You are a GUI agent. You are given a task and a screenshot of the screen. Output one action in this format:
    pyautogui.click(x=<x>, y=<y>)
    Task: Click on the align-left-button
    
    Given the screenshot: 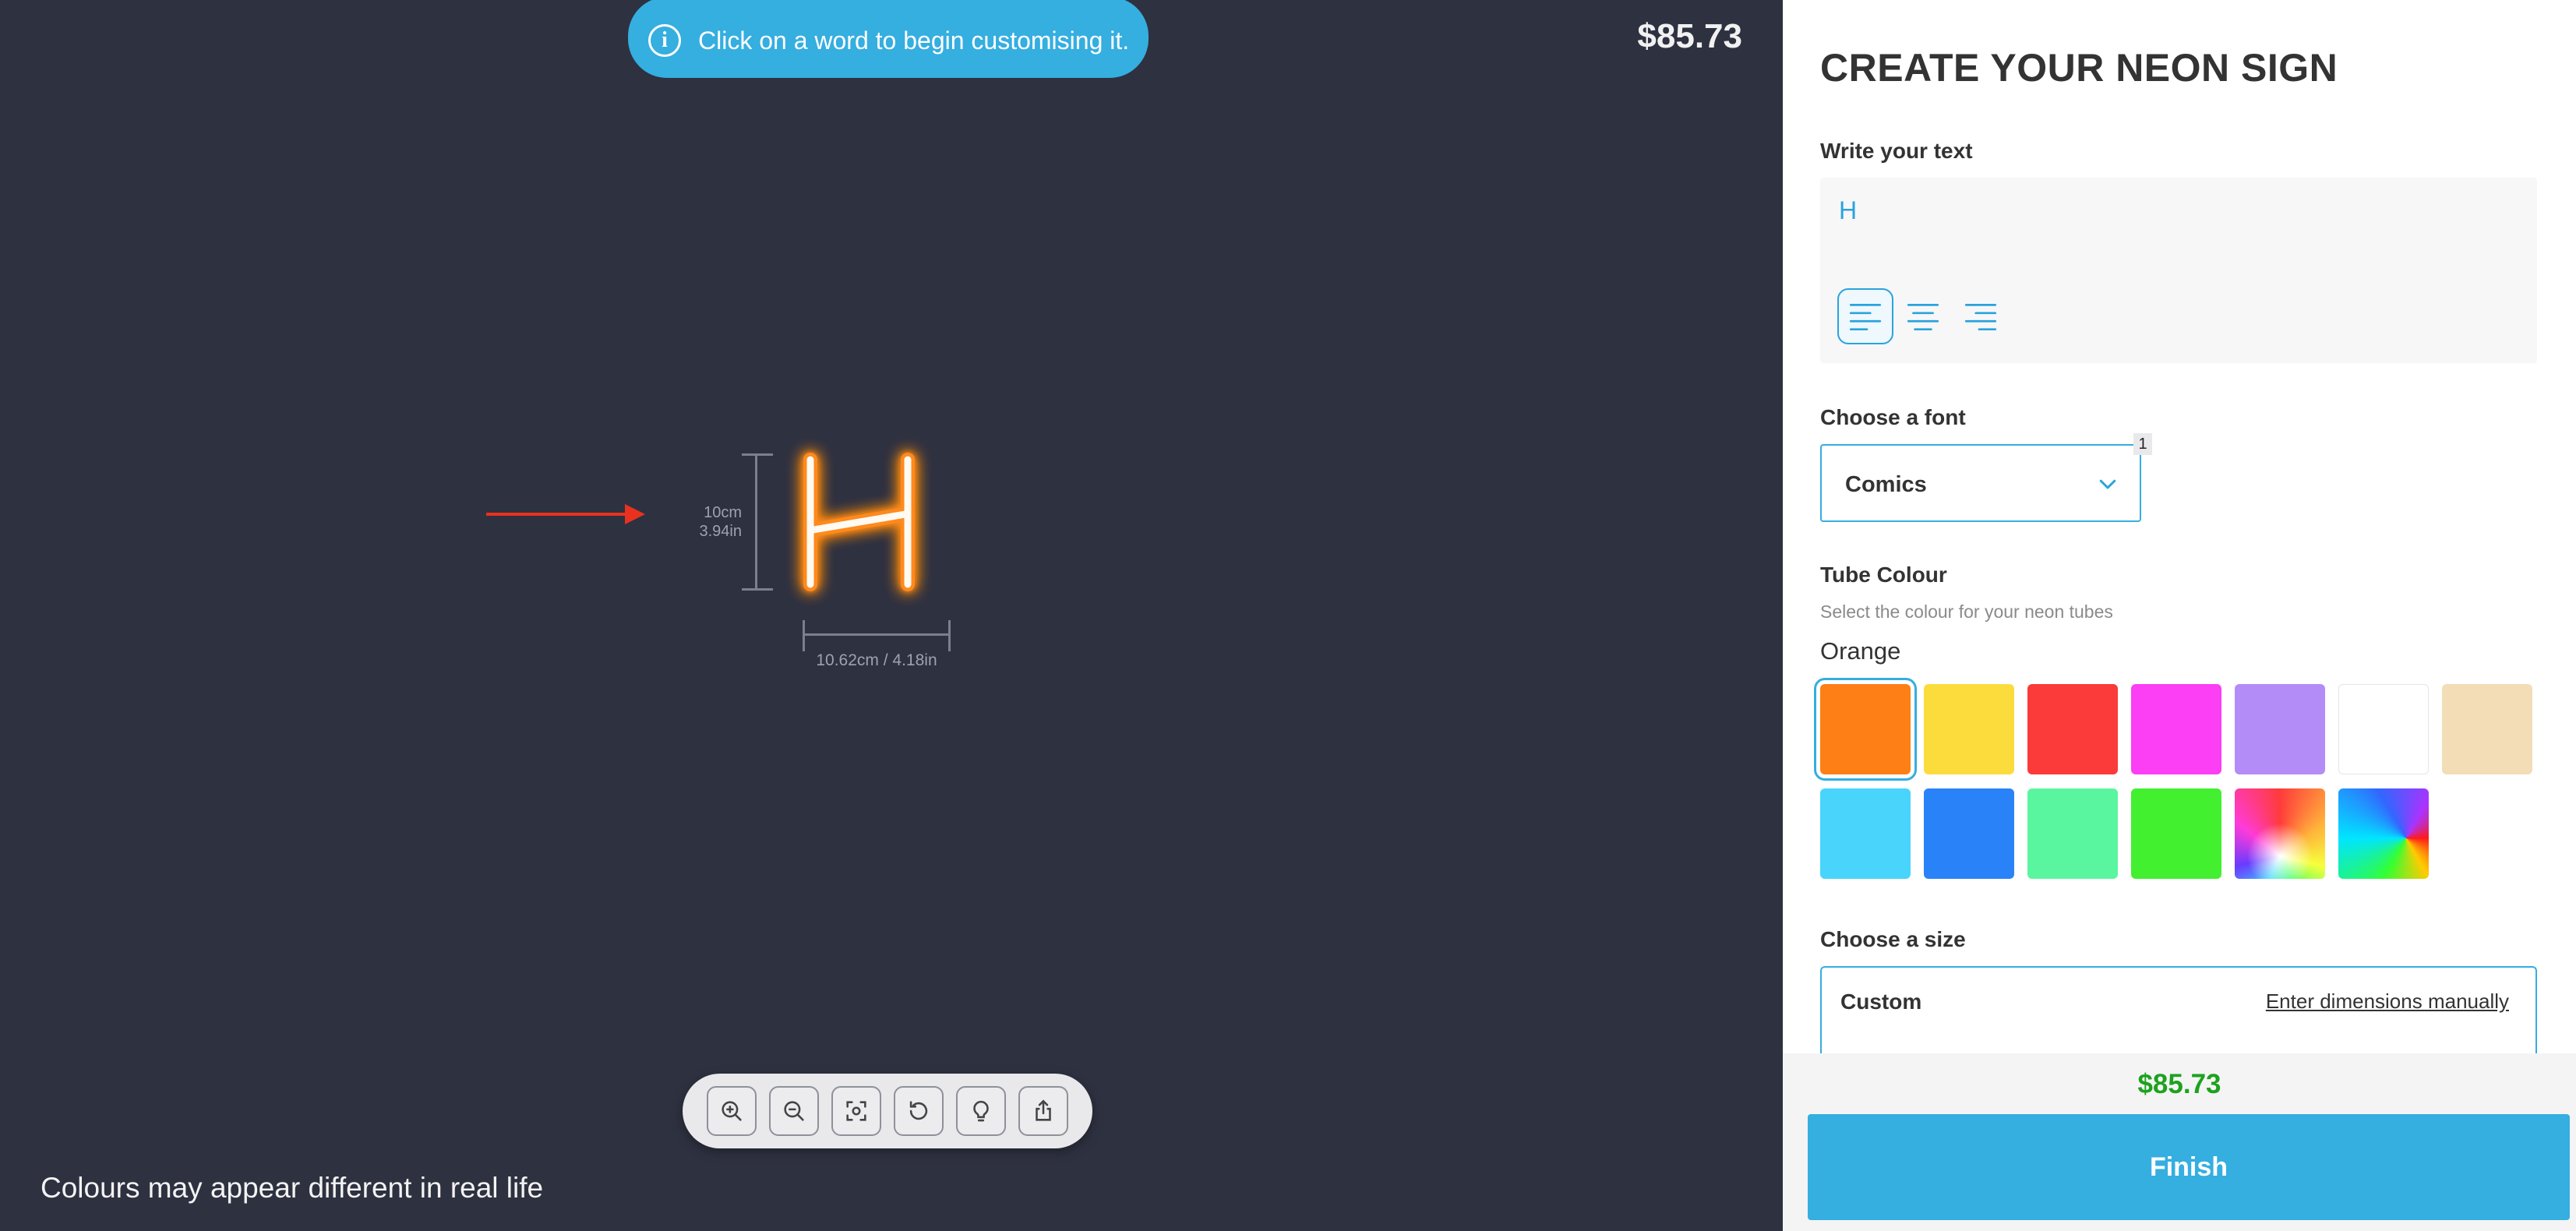 What is the action you would take?
    pyautogui.click(x=1865, y=316)
    